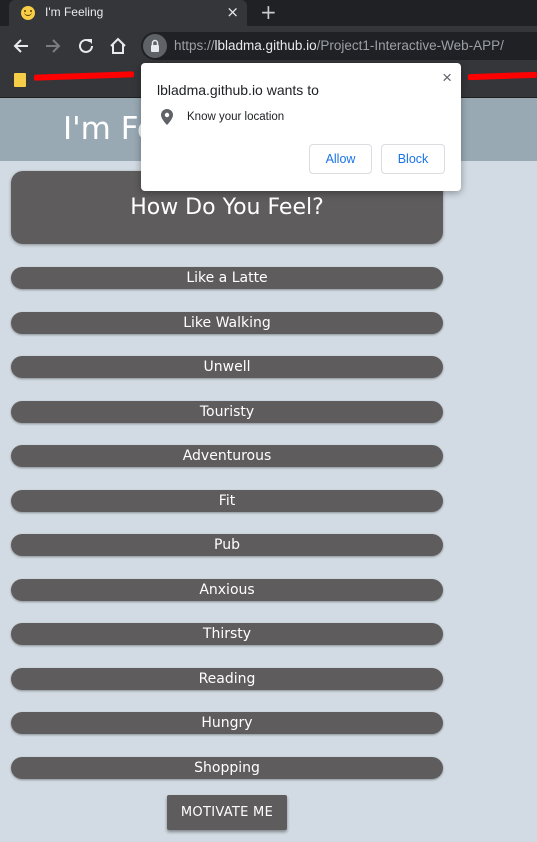  What do you see at coordinates (227, 767) in the screenshot?
I see `mood-button-shopping: Shopping` at bounding box center [227, 767].